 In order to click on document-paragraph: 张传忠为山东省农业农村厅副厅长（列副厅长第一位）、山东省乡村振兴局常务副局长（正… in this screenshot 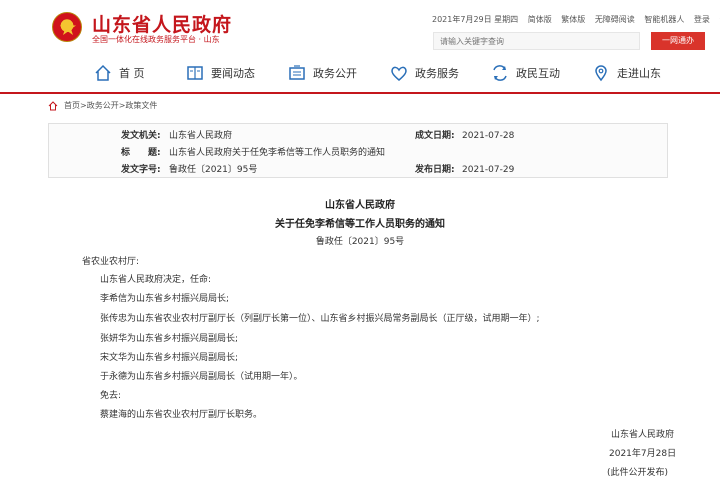, I will do `click(320, 319)`.